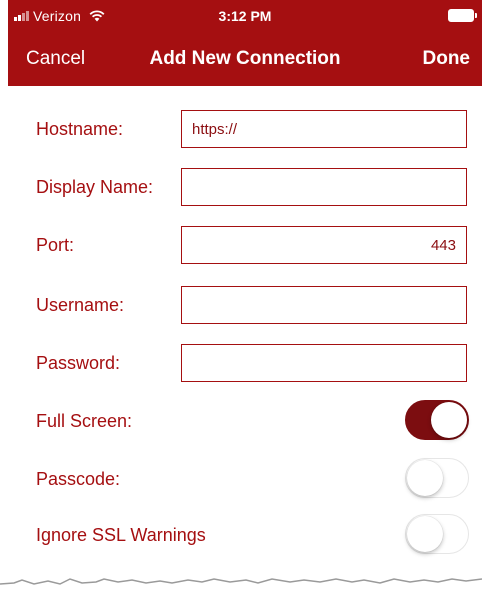 The image size is (482, 593). Describe the element at coordinates (84, 420) in the screenshot. I see `full-screen-label: Full Screen:` at that location.